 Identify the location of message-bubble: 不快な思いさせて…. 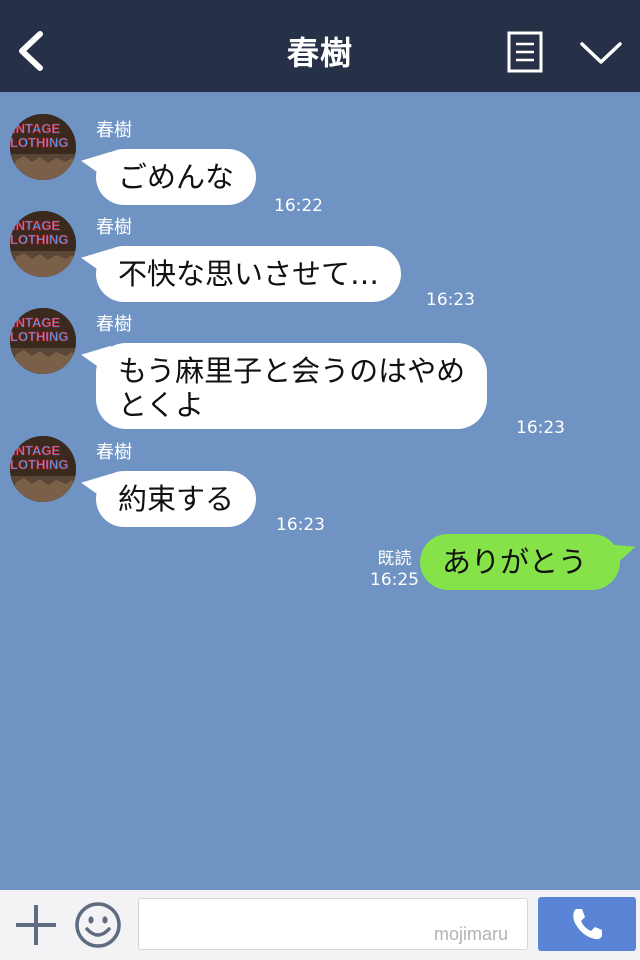
(249, 274).